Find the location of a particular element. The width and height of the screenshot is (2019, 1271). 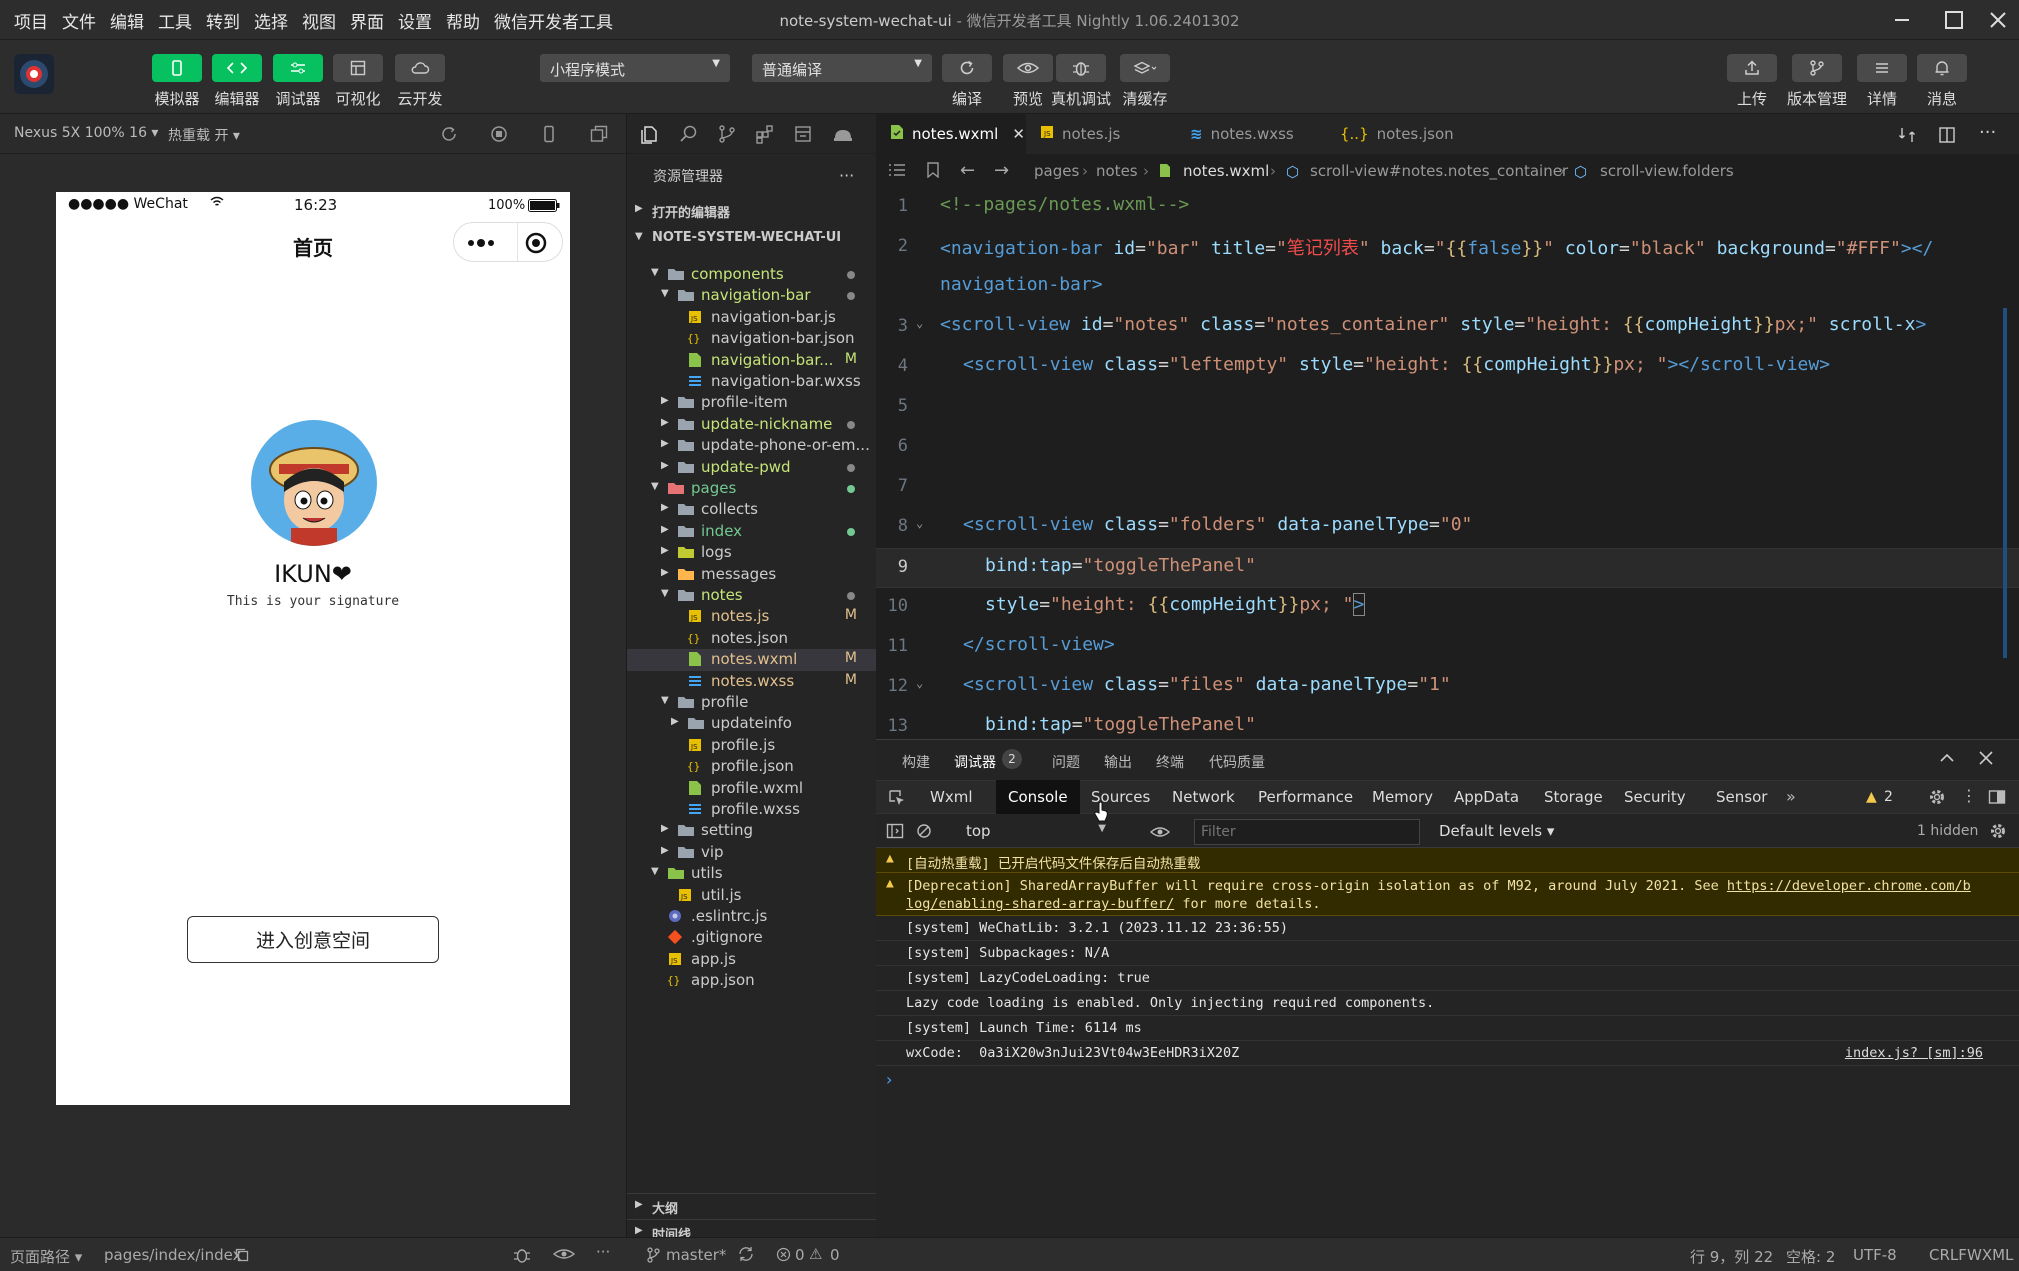

maximize-icon is located at coordinates (1954, 20).